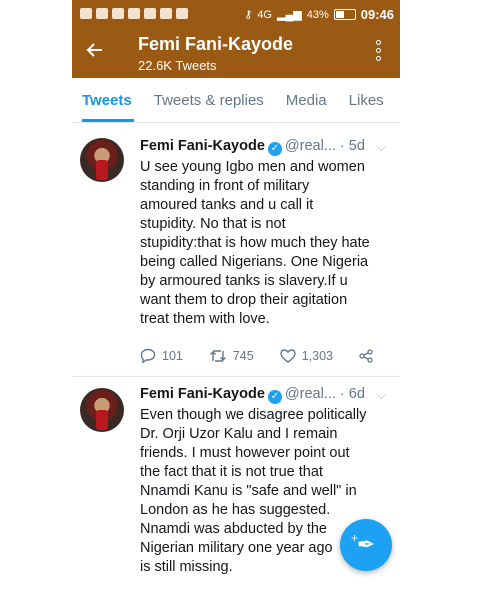 Image resolution: width=480 pixels, height=592 pixels. I want to click on back-arrow-icon, so click(95, 52).